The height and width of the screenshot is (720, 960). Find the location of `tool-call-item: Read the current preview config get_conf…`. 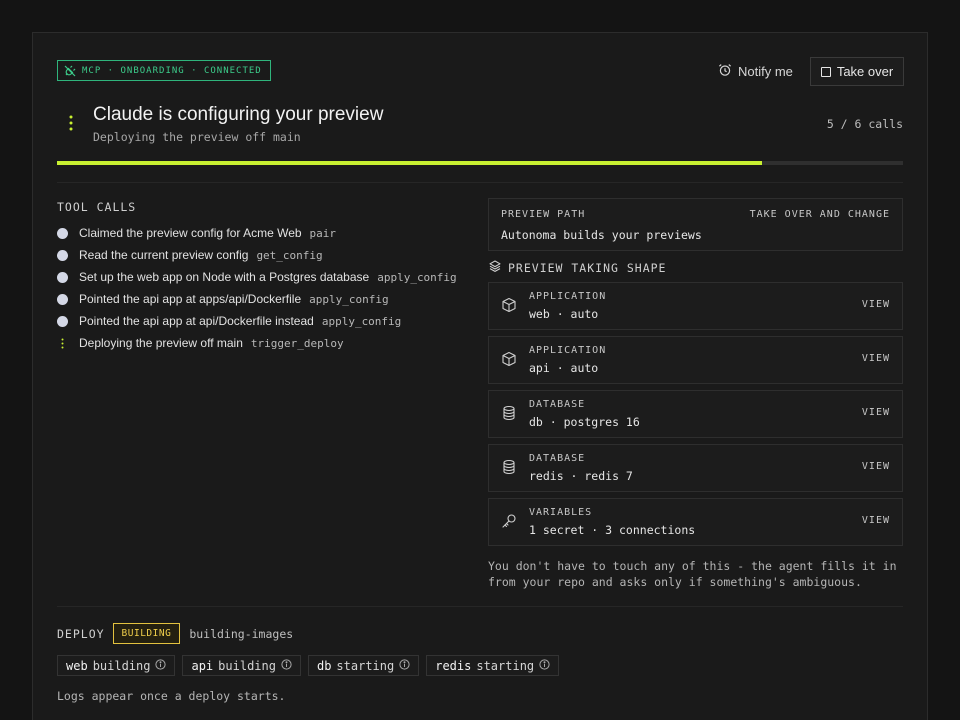

tool-call-item: Read the current preview config get_conf… is located at coordinates (257, 255).